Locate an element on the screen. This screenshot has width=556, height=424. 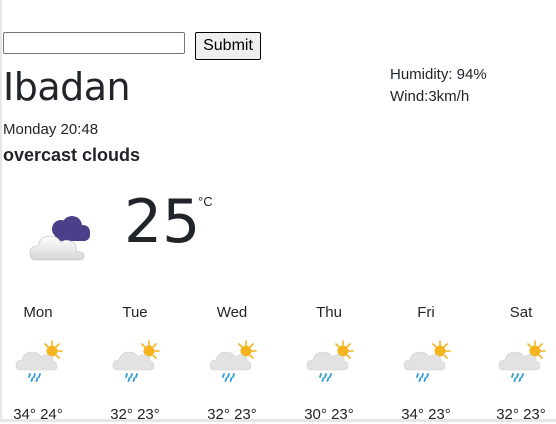
weather-description: overcast clouds is located at coordinates (72, 155).